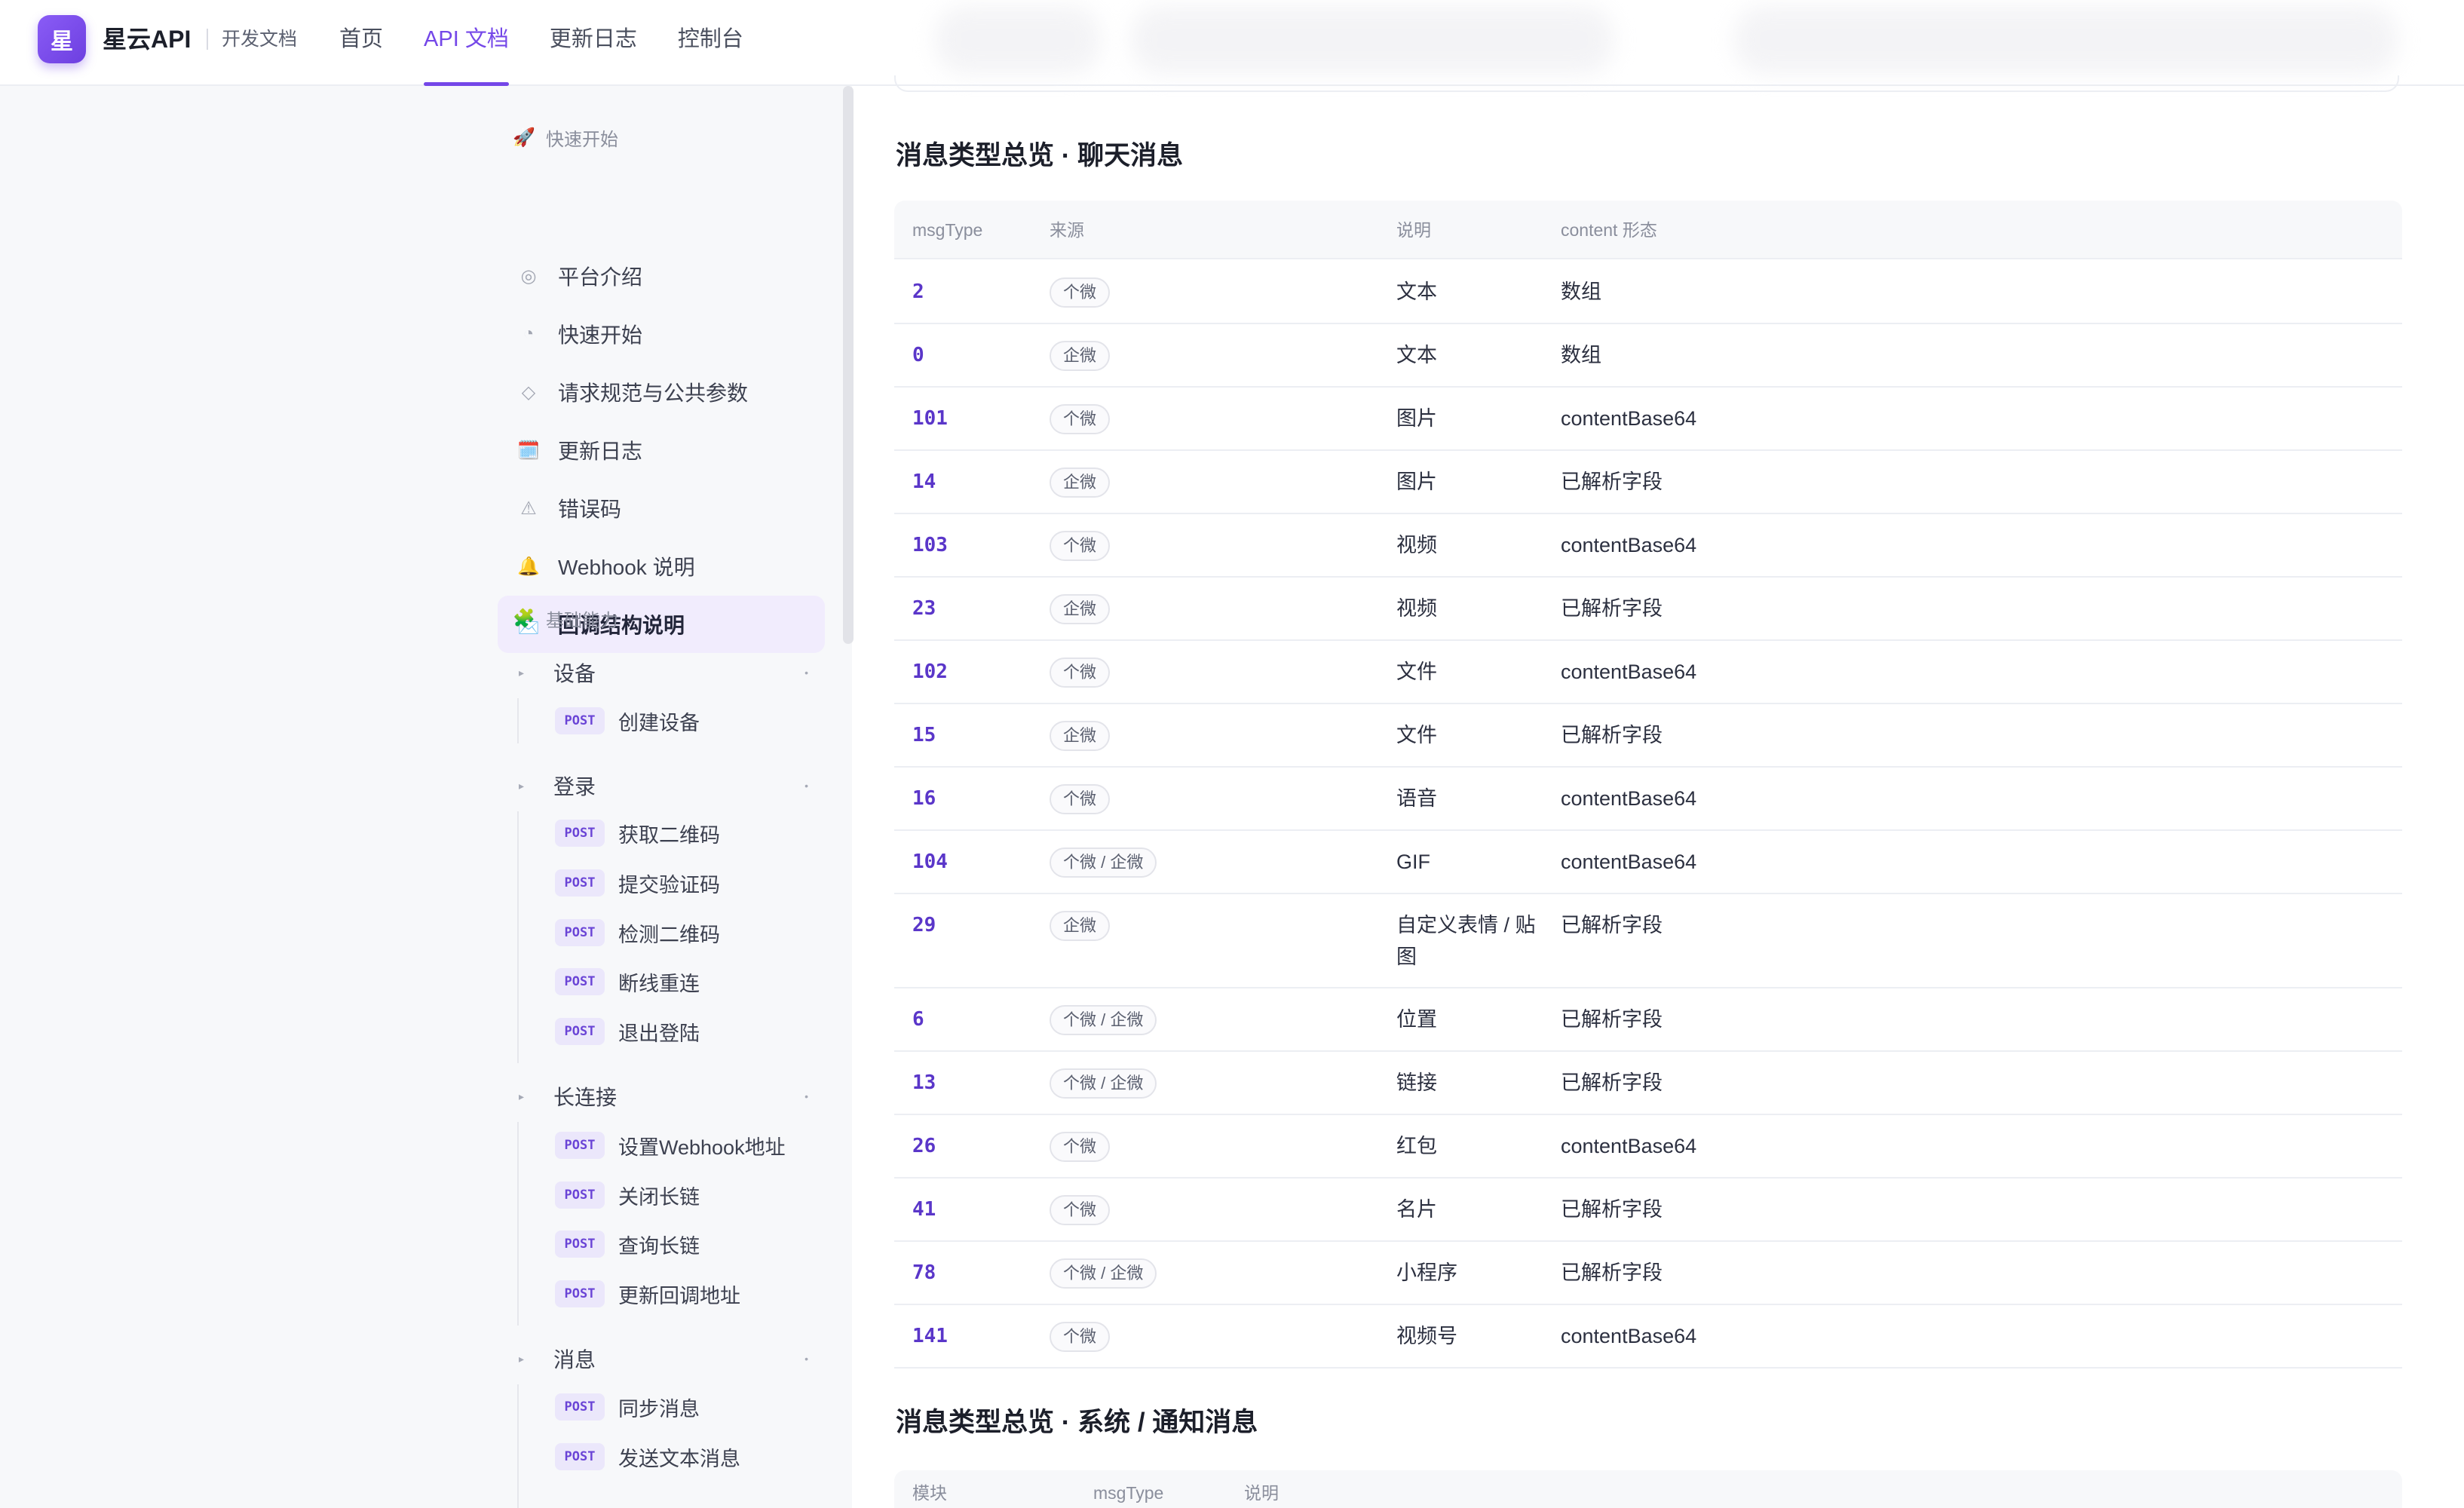 The width and height of the screenshot is (2464, 1508). I want to click on description-cell: 链接, so click(1416, 1082).